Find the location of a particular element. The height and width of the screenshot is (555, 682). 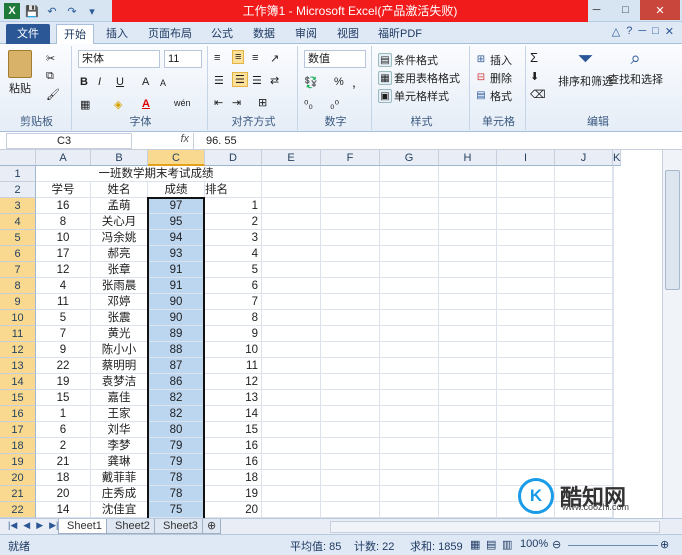

tab-foxit-pdf: 福昕PDF is located at coordinates (400, 34).